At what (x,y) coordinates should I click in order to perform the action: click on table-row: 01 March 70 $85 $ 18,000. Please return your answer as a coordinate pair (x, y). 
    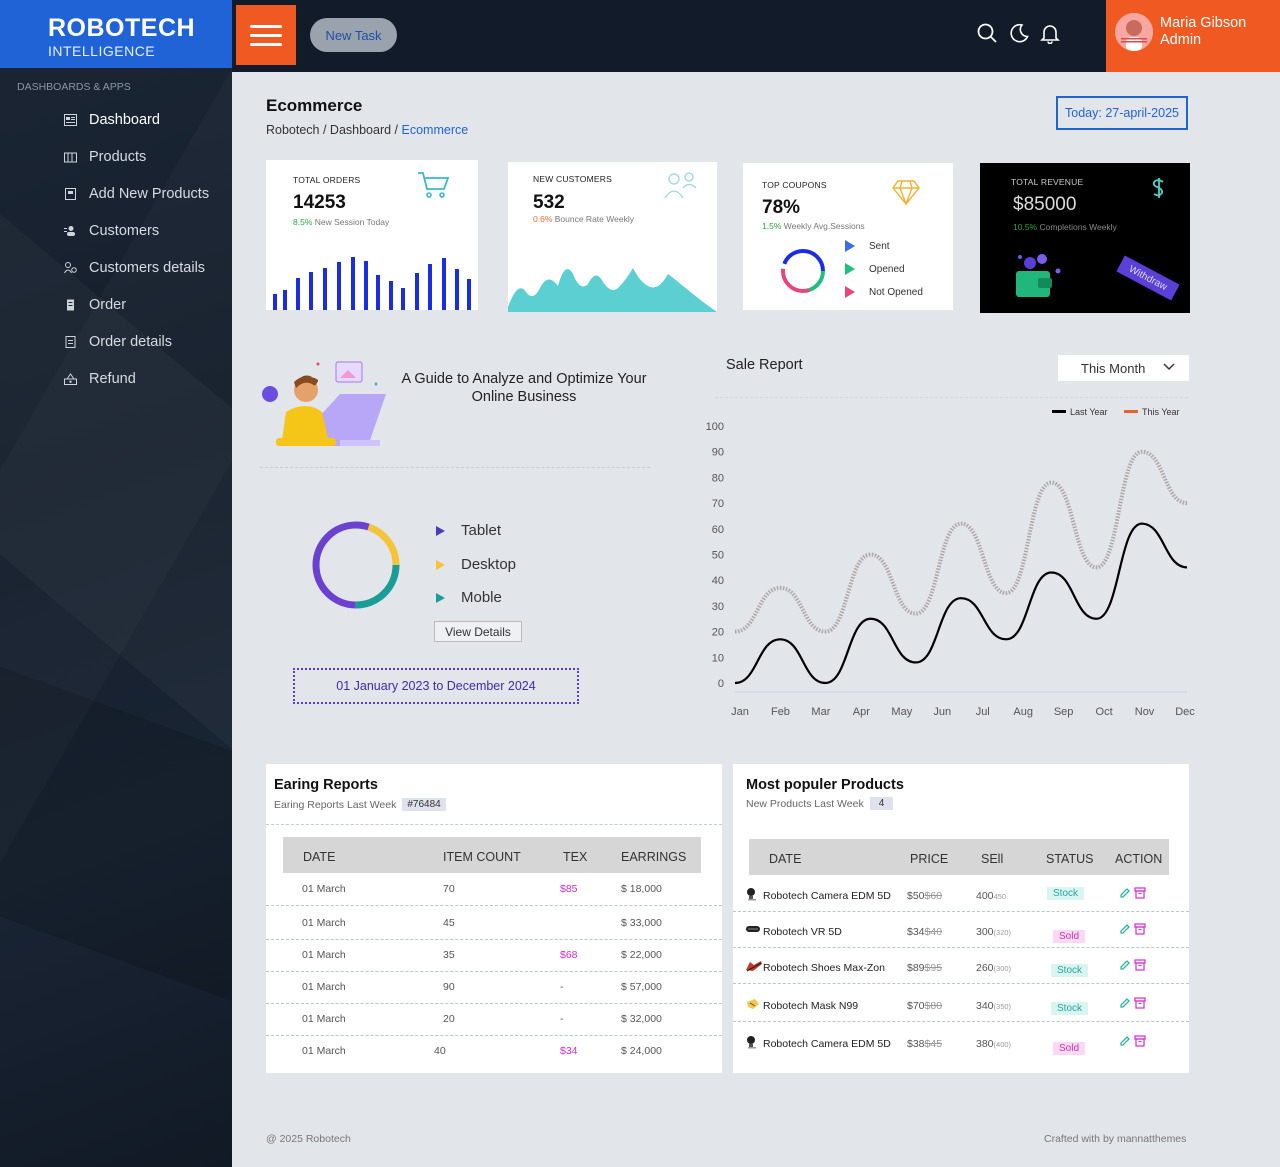
    Looking at the image, I should click on (494, 890).